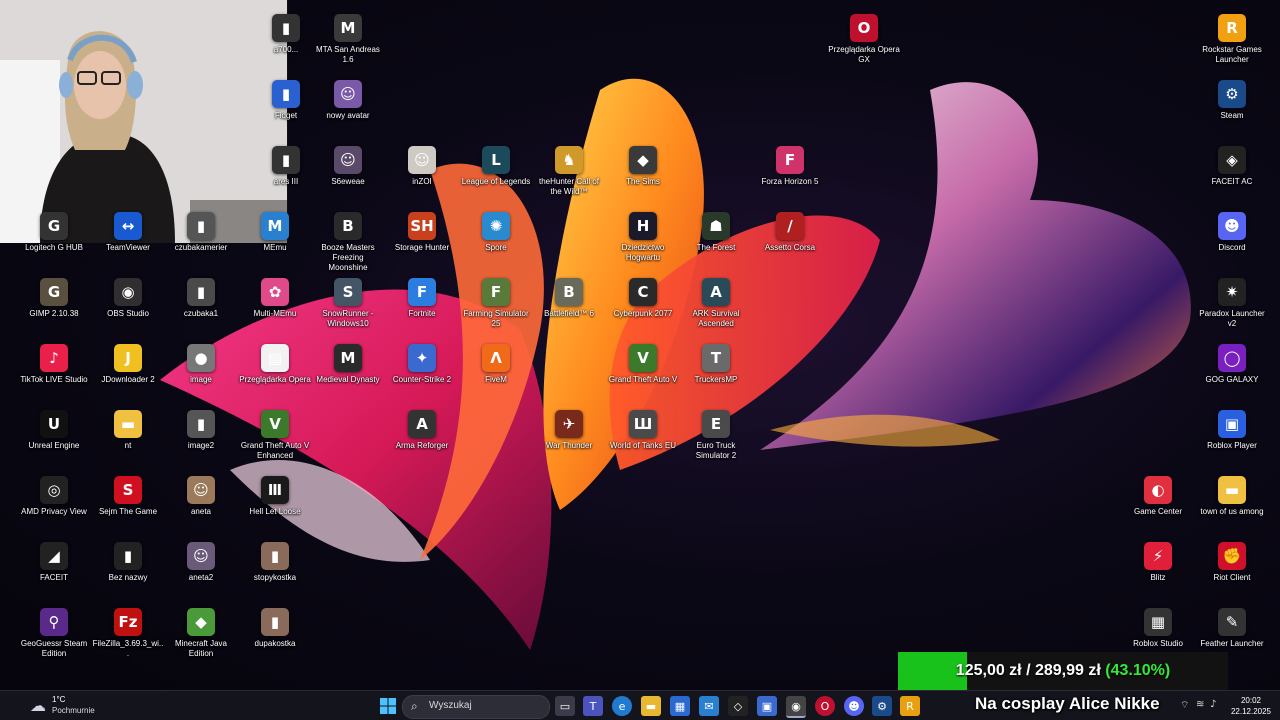 This screenshot has width=1280, height=720. What do you see at coordinates (569, 430) in the screenshot?
I see `desktop-icon-war-thunder: ✈ War Thunder` at bounding box center [569, 430].